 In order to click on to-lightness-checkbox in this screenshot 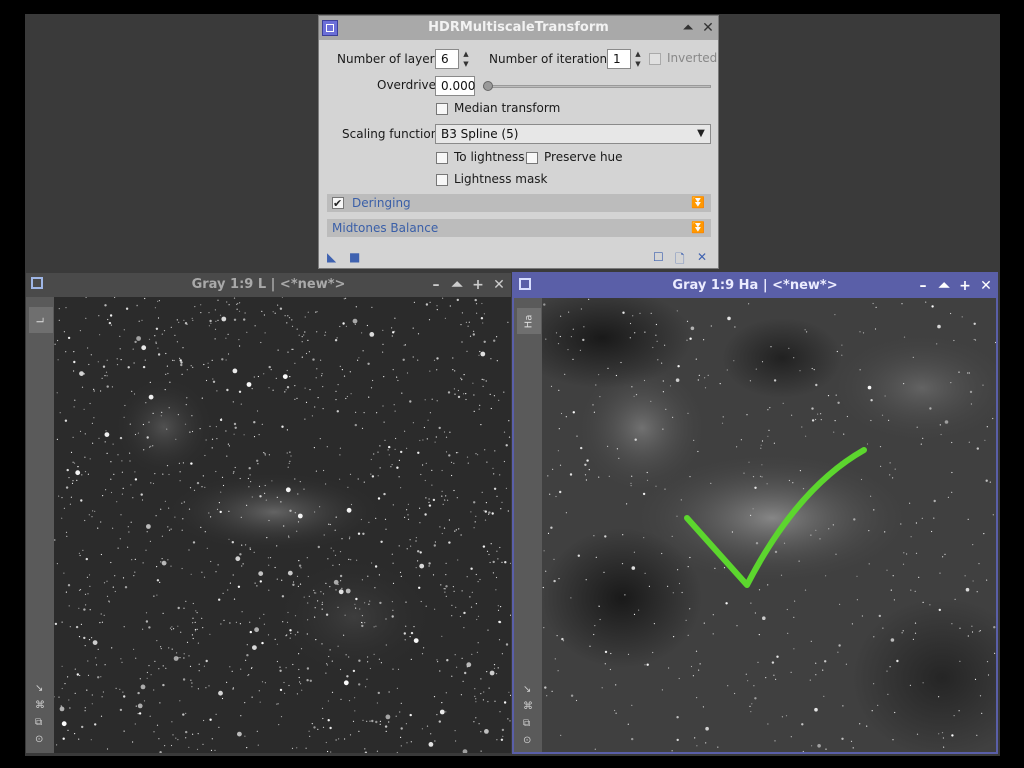, I will do `click(442, 158)`.